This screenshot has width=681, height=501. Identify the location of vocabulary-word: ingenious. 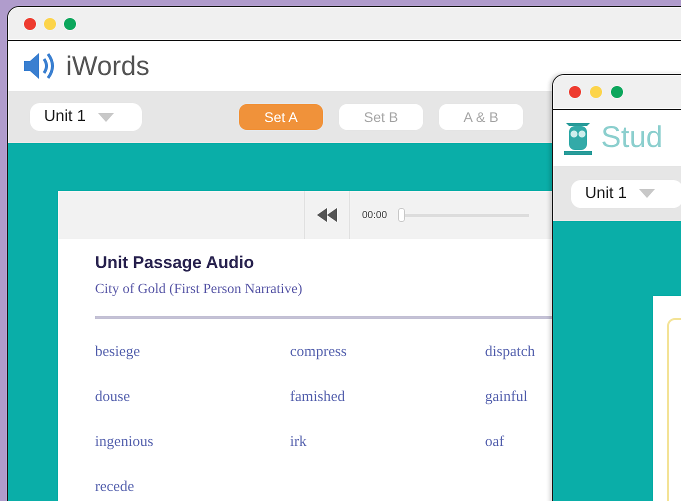
(124, 442).